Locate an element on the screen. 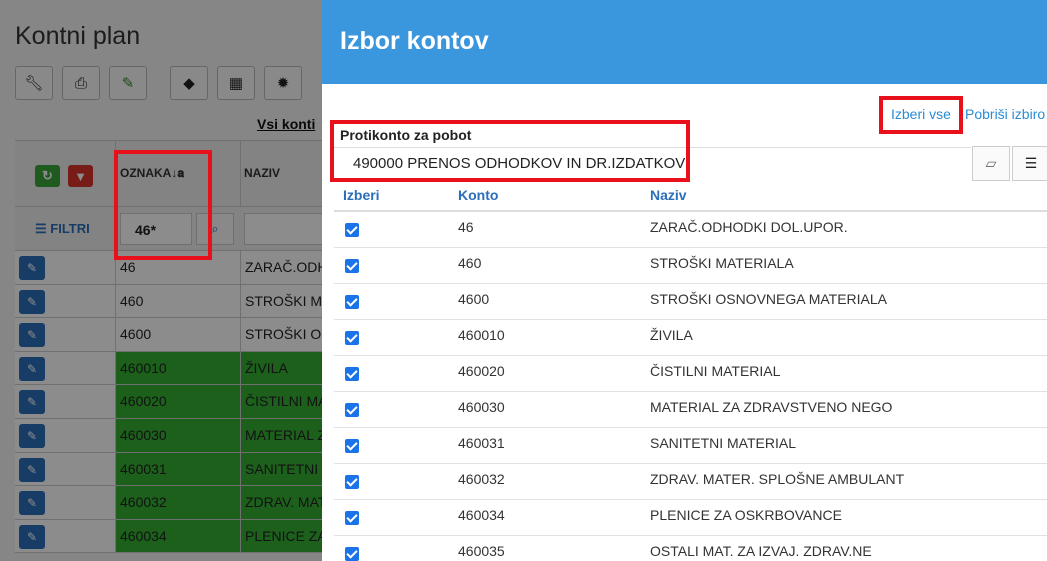 This screenshot has height=561, width=1047. selection-table-header: Izberi Konto Naziv is located at coordinates (690, 197).